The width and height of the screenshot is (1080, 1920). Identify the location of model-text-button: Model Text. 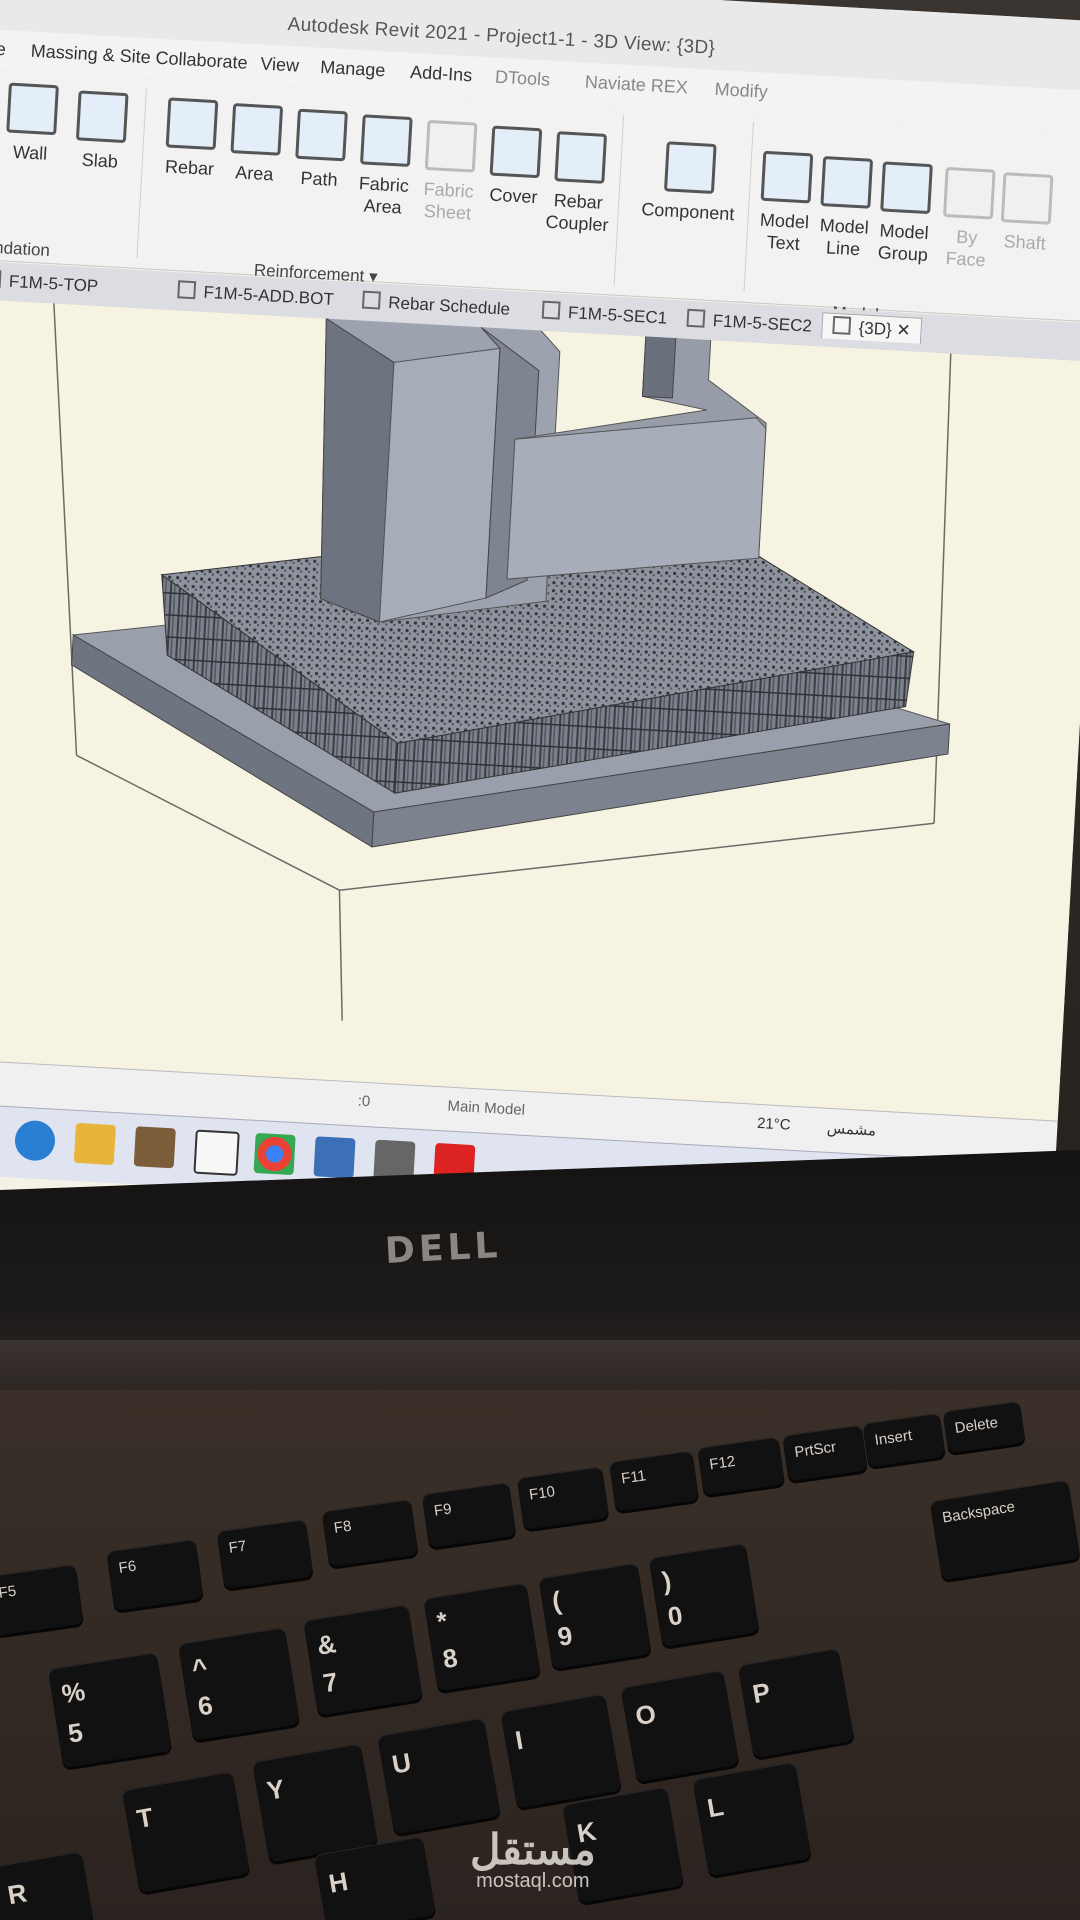
(786, 202).